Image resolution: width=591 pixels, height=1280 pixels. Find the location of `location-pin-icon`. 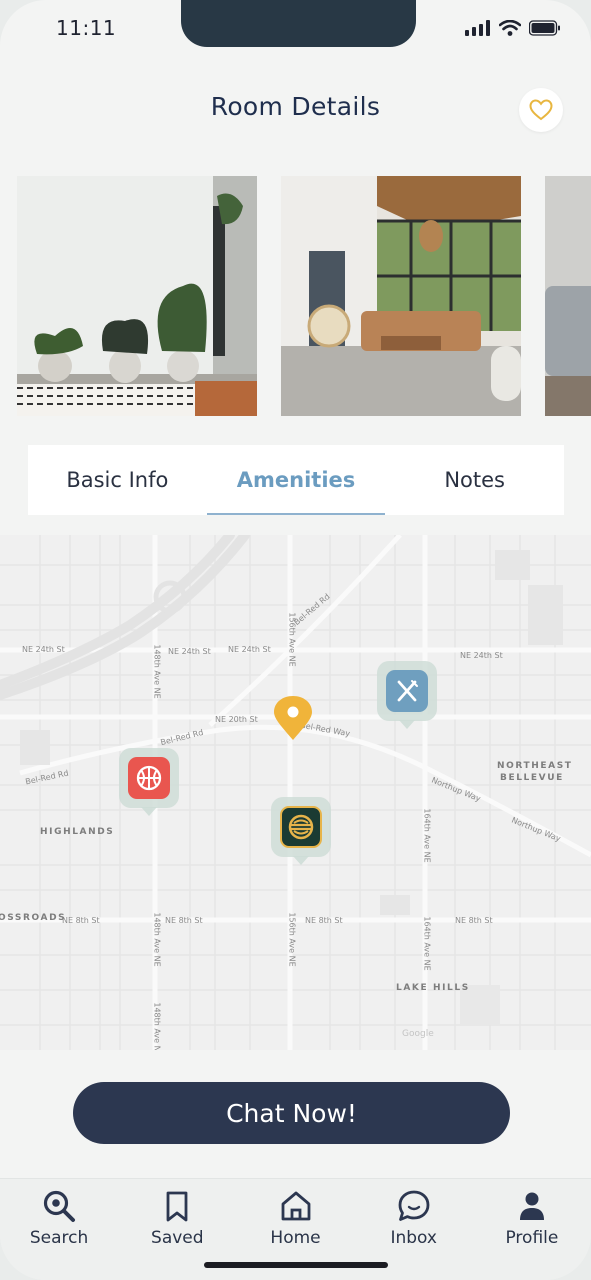

location-pin-icon is located at coordinates (293, 718).